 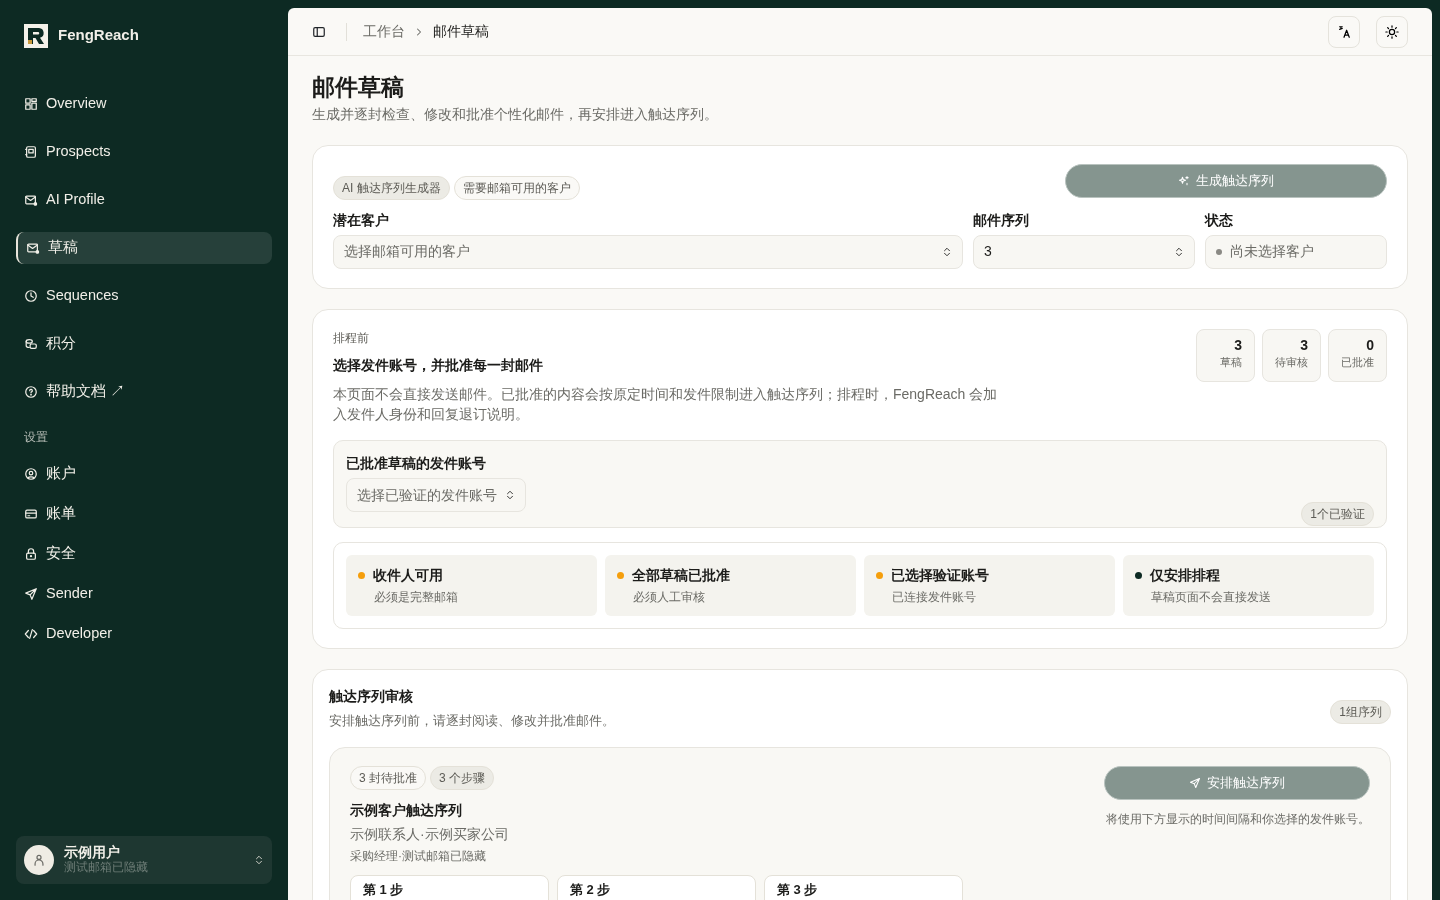 I want to click on sidebar-item: 草稿, so click(x=144, y=248).